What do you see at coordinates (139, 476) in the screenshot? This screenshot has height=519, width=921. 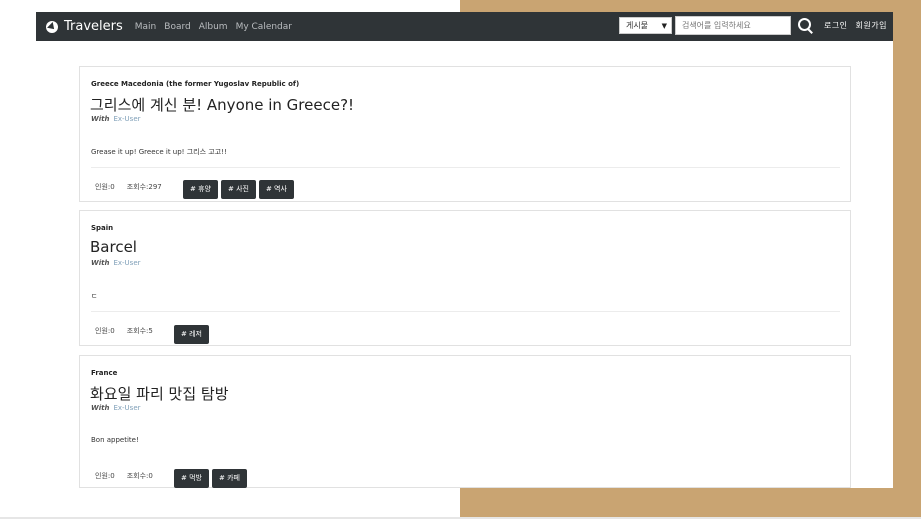 I see `view-count: 조회수:0` at bounding box center [139, 476].